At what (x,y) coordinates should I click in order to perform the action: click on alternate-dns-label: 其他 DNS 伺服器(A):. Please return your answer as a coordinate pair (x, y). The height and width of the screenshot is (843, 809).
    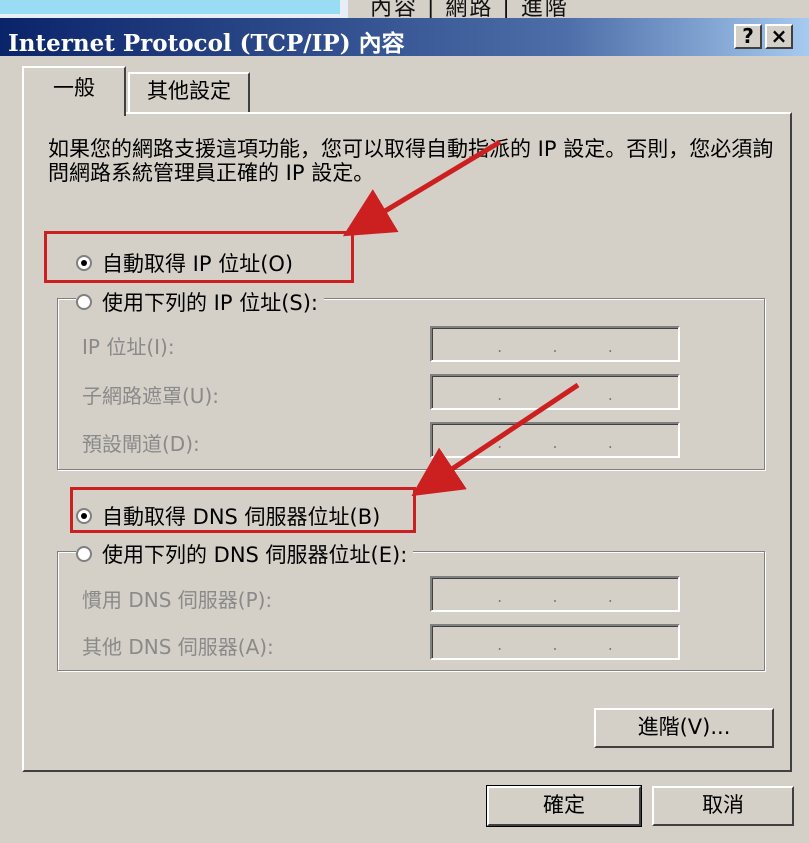
    Looking at the image, I should click on (178, 647).